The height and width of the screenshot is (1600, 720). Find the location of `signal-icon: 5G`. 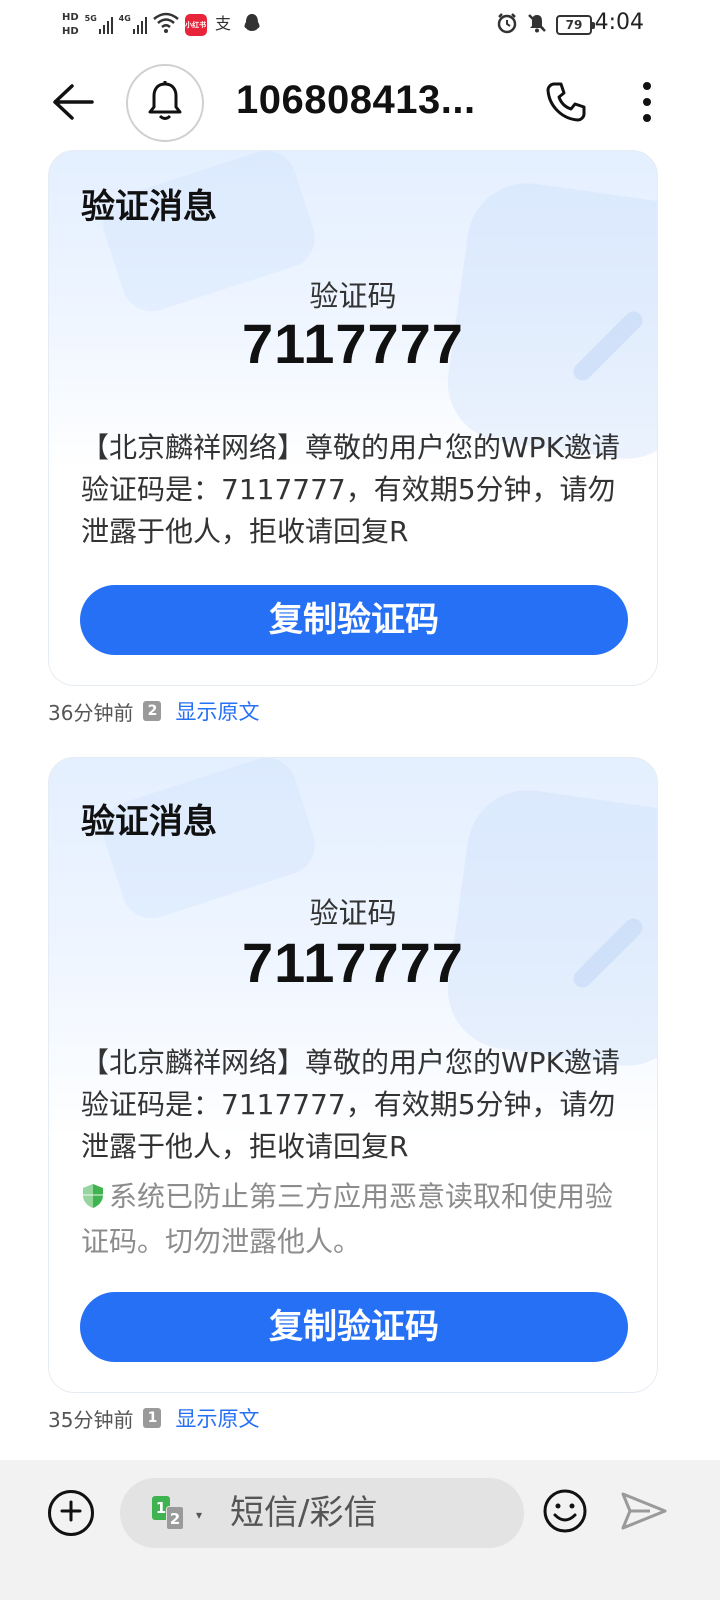

signal-icon: 5G is located at coordinates (99, 25).